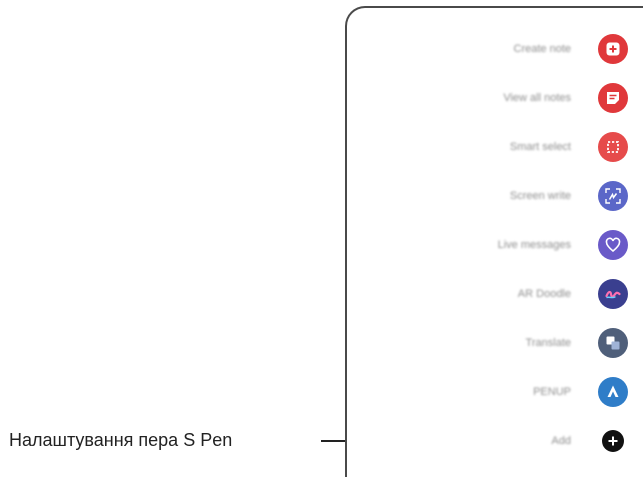  I want to click on penup-icon, so click(613, 392).